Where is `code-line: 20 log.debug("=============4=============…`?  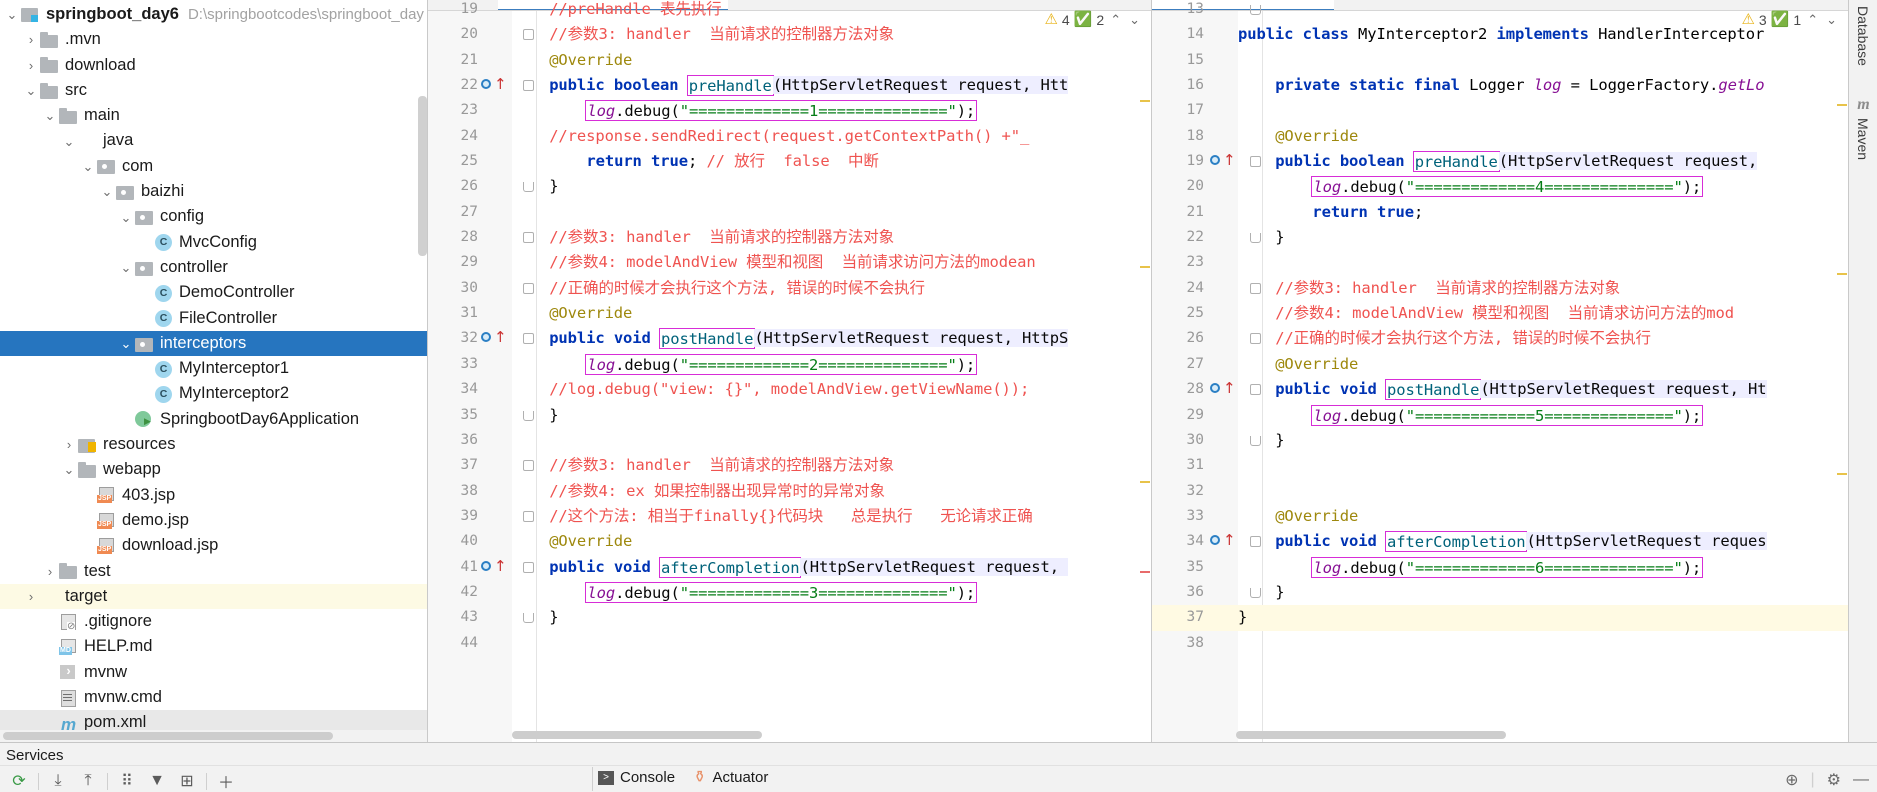
code-line: 20 log.debug("=============4=============… is located at coordinates (1500, 186).